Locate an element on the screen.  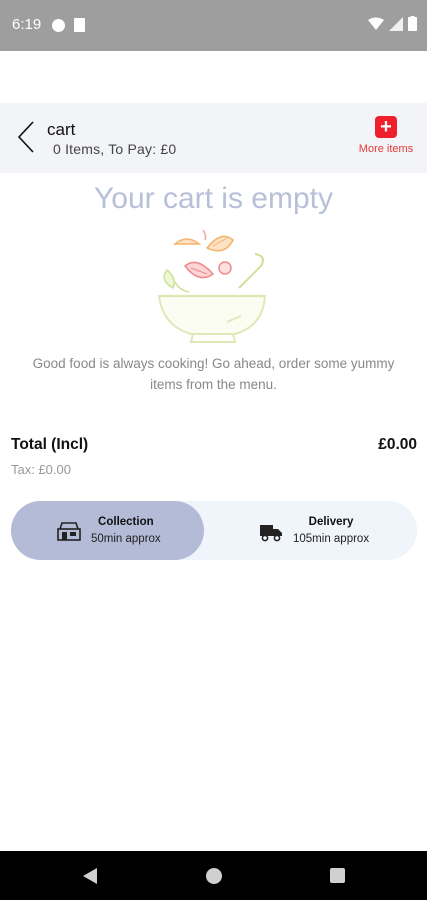
nav-recents-icon is located at coordinates (337, 875).